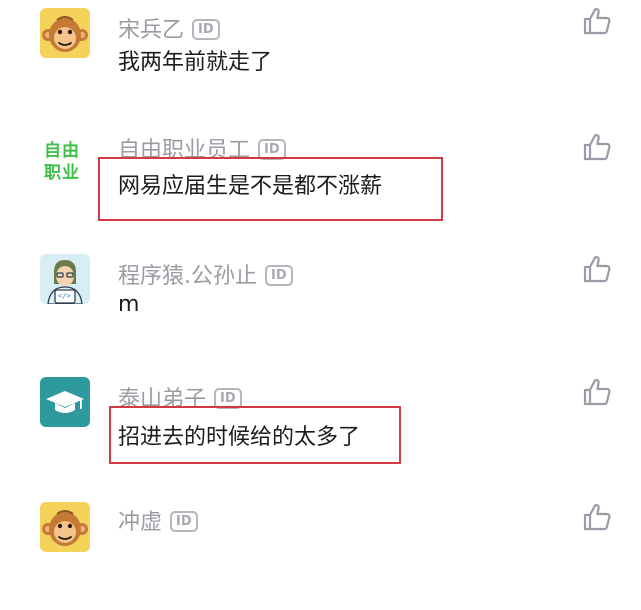 This screenshot has width=641, height=610. What do you see at coordinates (205, 274) in the screenshot?
I see `commenter-name: 程序猿.公孙止 ID` at bounding box center [205, 274].